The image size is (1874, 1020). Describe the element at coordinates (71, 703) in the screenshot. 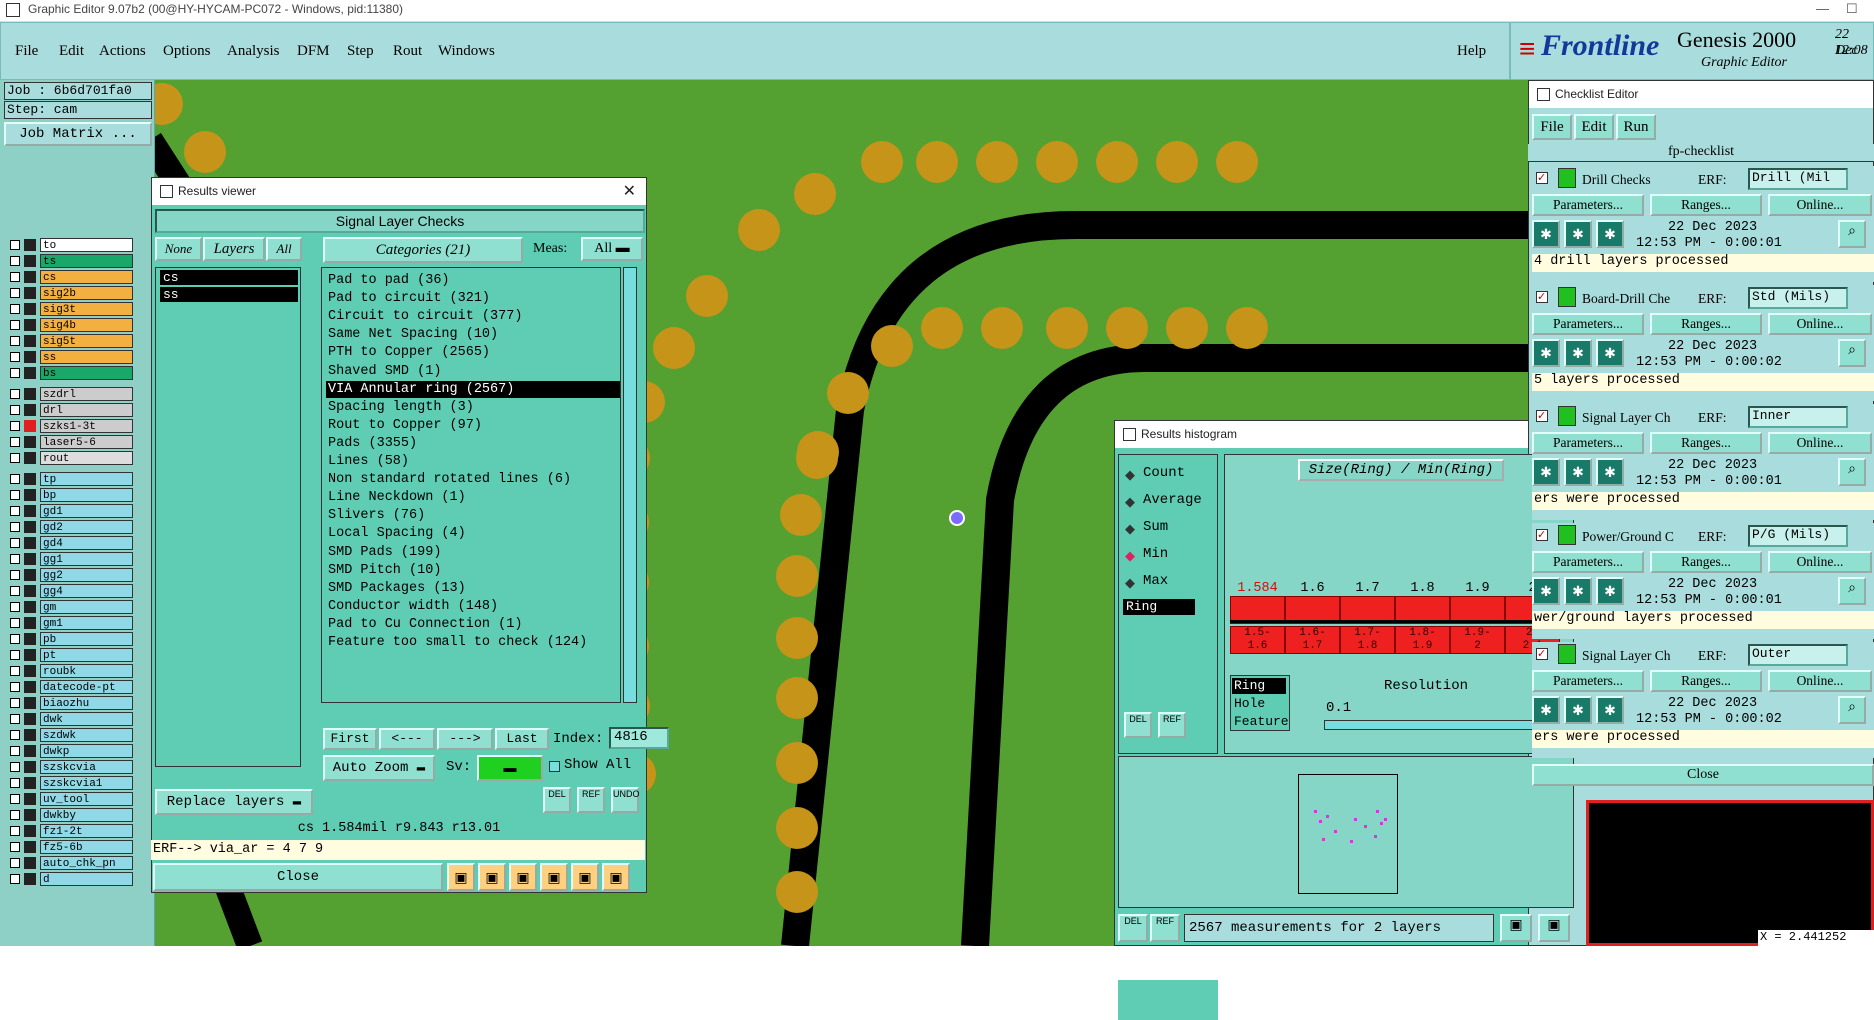

I see `layer-row-biaozhu: biaozhu` at that location.